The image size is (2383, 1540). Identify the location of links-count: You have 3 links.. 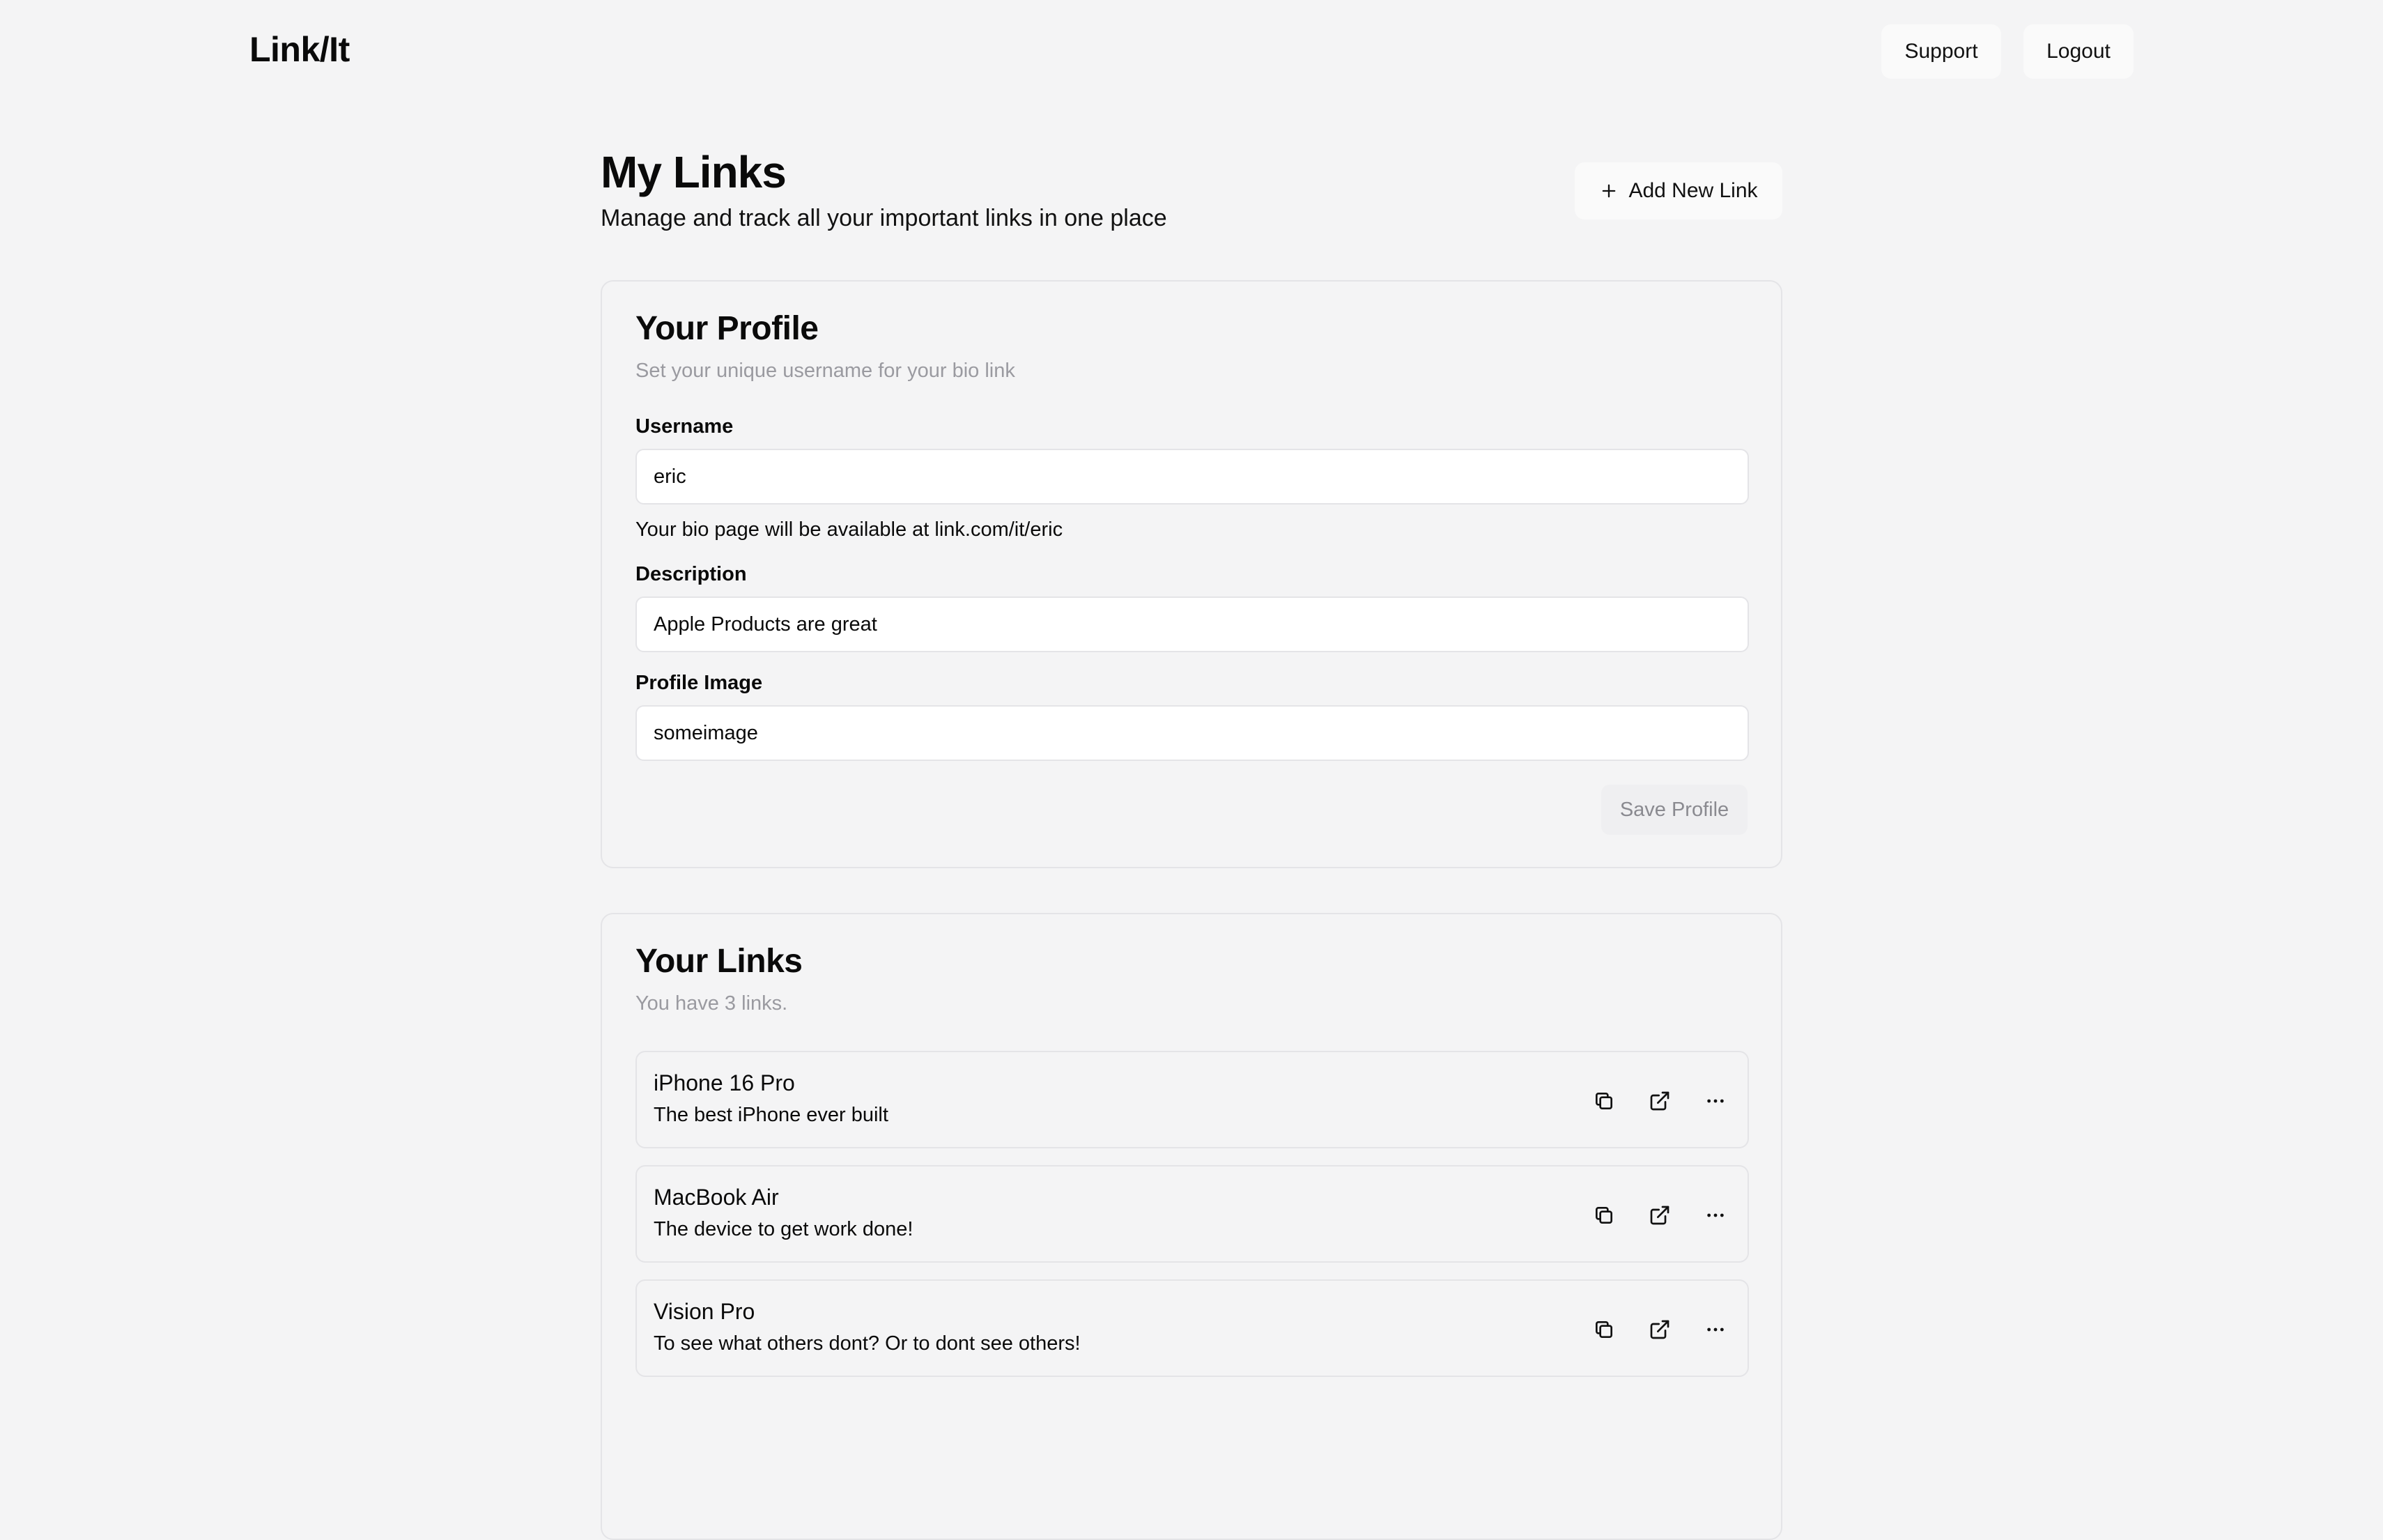
(712, 1003).